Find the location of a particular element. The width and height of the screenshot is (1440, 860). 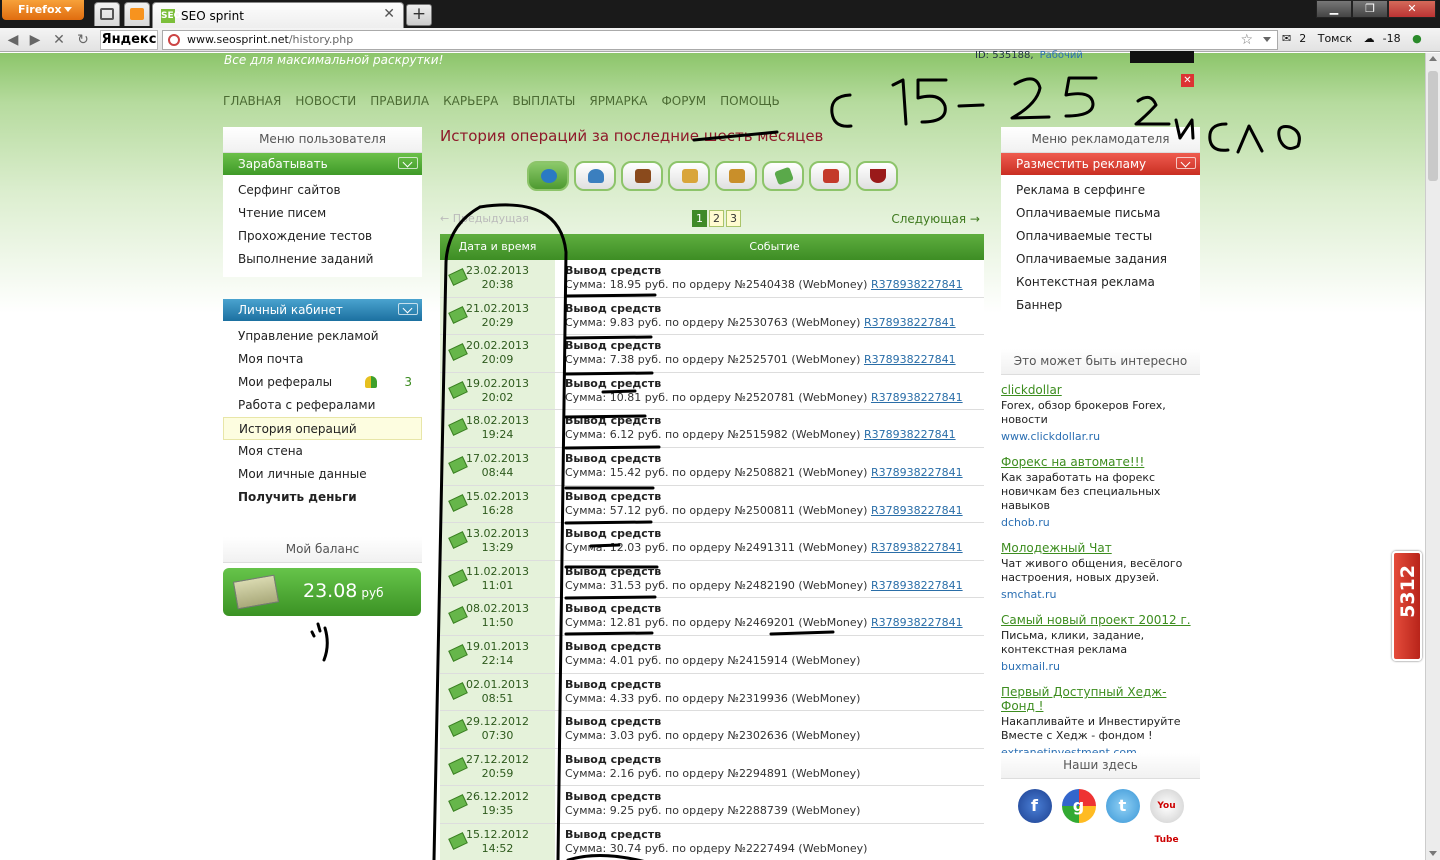

filter-all is located at coordinates (548, 176).